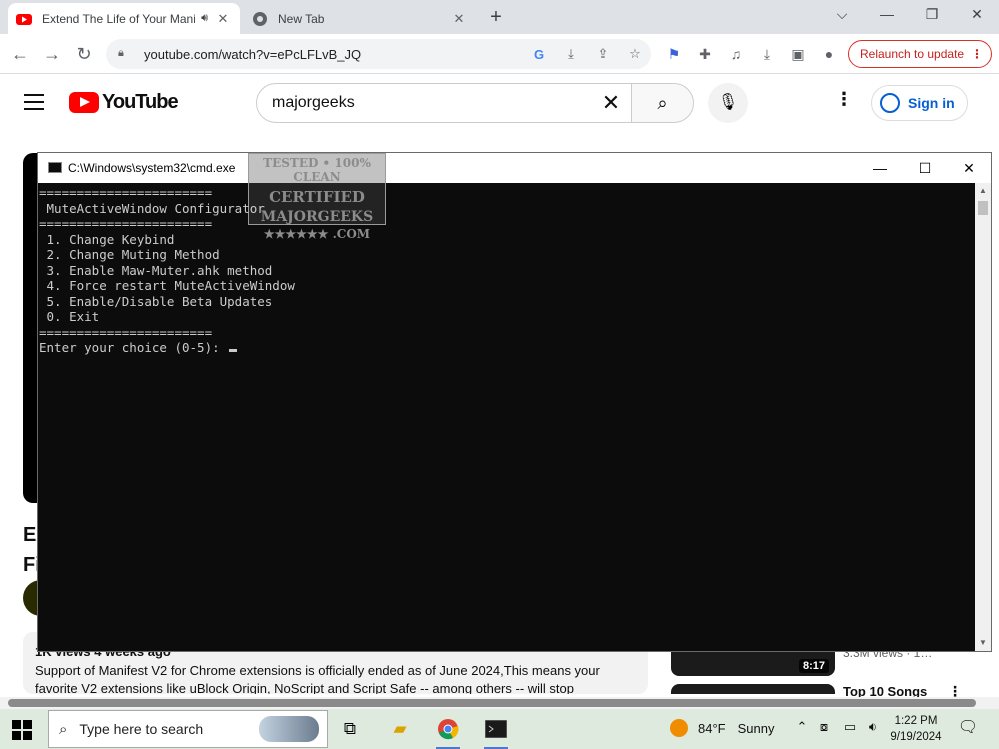 The image size is (999, 749). I want to click on lock-icon: 🔒︎, so click(125, 54).